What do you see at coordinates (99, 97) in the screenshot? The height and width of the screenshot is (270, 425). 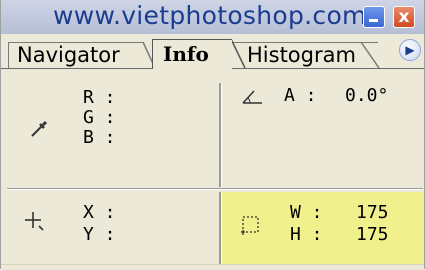 I see `r-label: R :` at bounding box center [99, 97].